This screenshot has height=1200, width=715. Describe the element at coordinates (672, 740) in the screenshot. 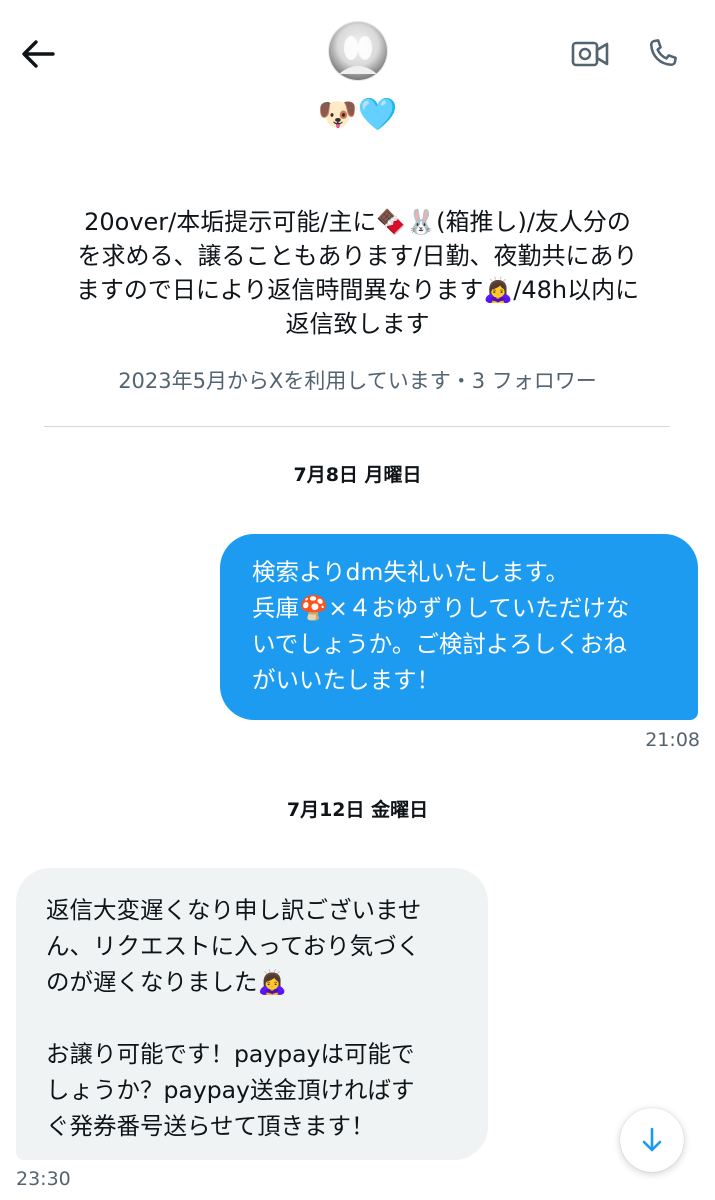

I see `sent-message-time: 21:08` at that location.